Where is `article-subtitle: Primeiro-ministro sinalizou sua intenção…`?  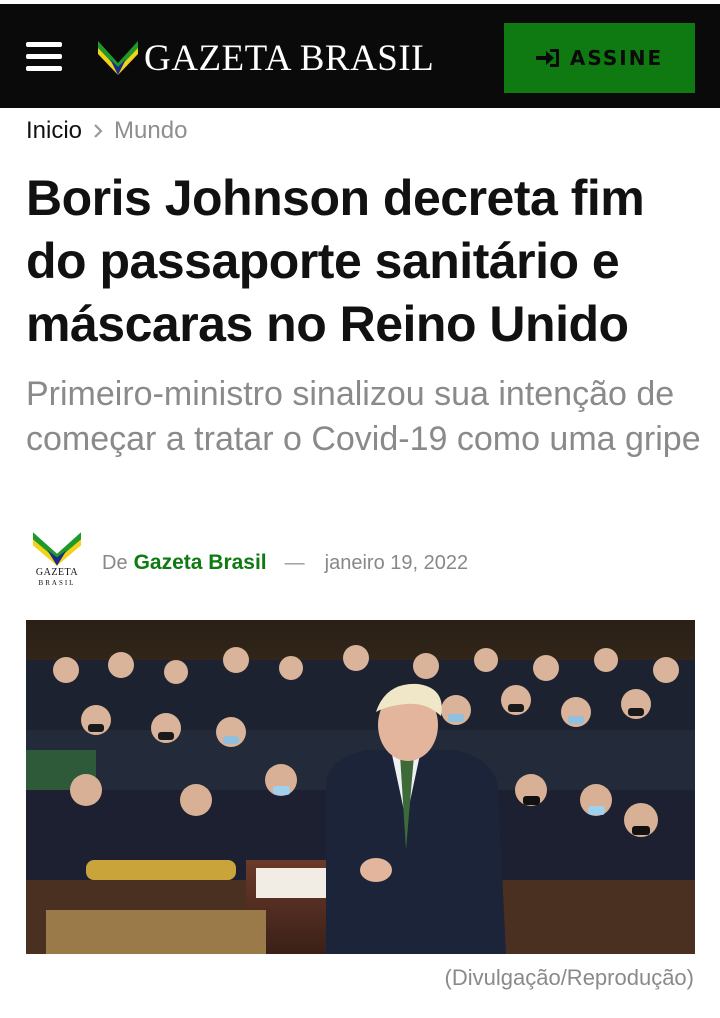
article-subtitle: Primeiro-ministro sinalizou sua intenção… is located at coordinates (363, 416).